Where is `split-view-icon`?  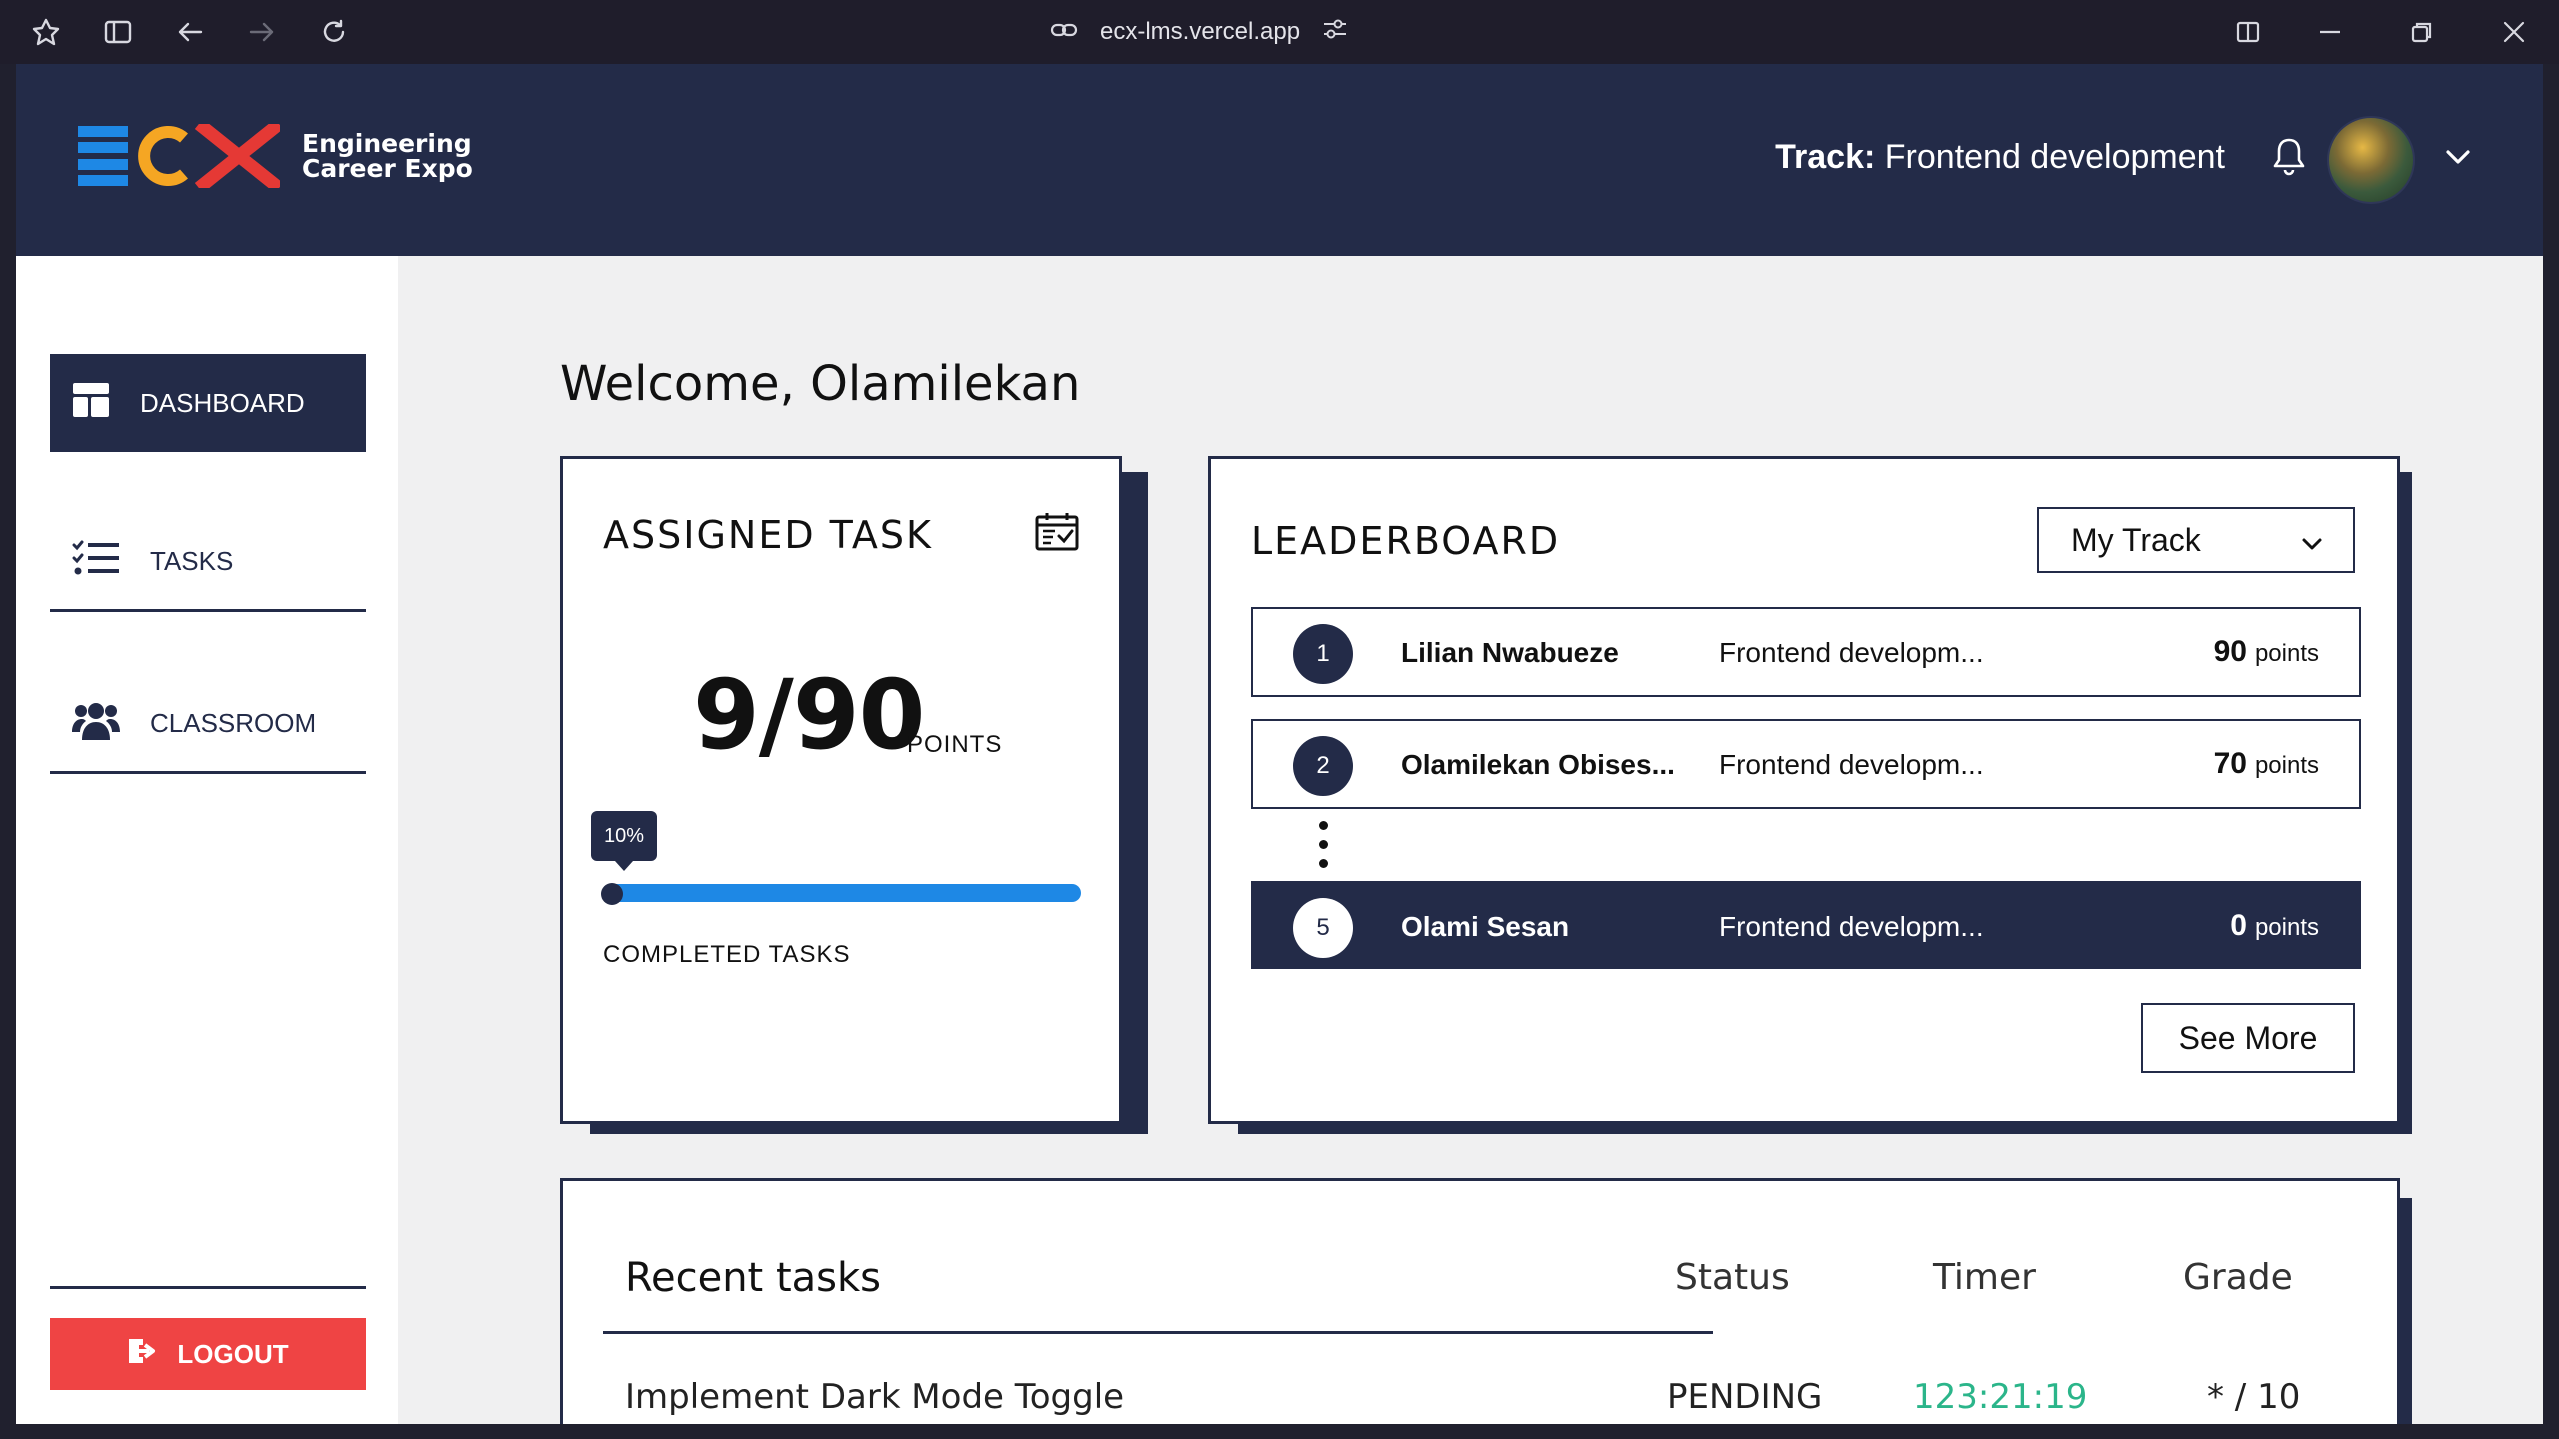
split-view-icon is located at coordinates (2248, 32).